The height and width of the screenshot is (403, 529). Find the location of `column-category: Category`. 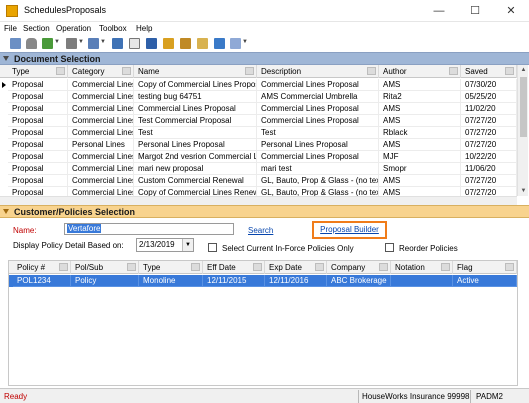

column-category: Category is located at coordinates (101, 71).